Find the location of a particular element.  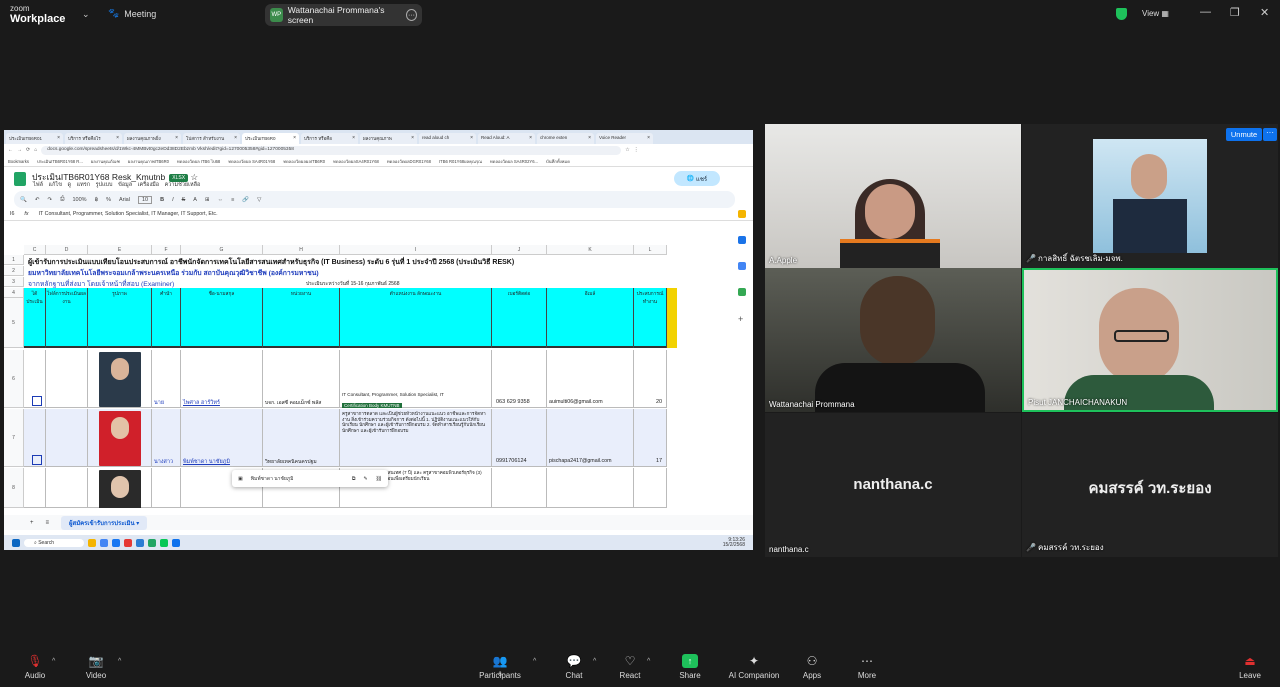

chat-caret-icon: ^ is located at coordinates (594, 661).